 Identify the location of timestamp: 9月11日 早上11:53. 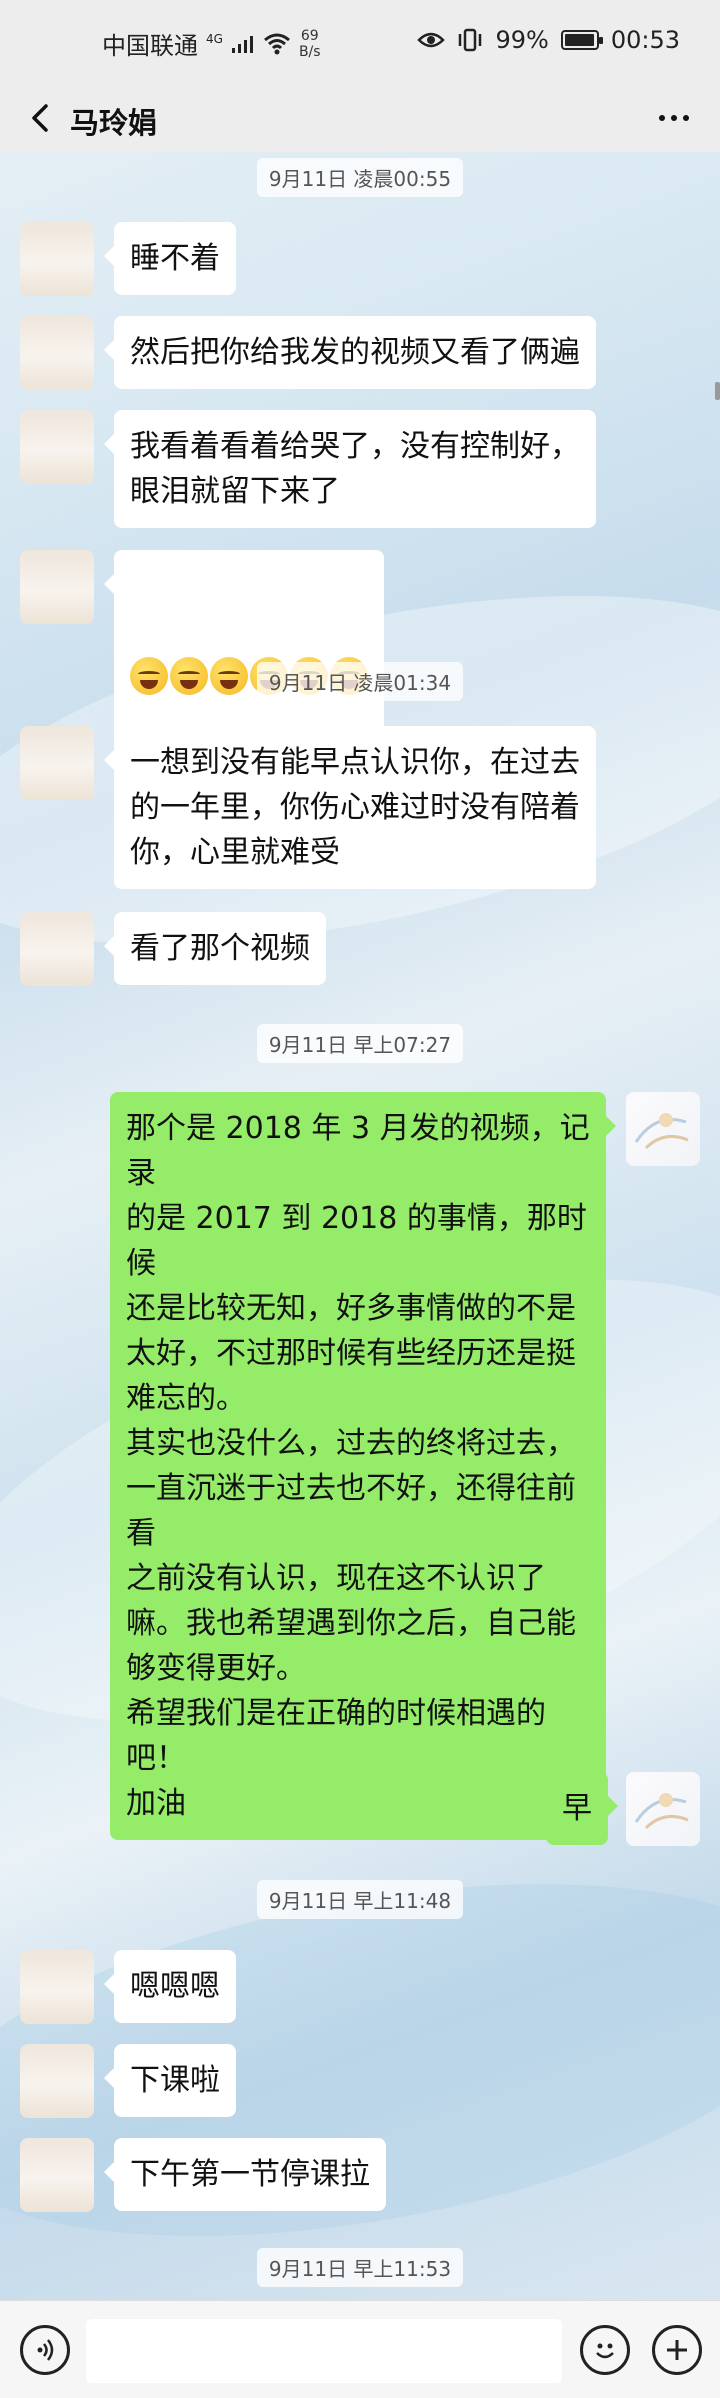
(360, 2267).